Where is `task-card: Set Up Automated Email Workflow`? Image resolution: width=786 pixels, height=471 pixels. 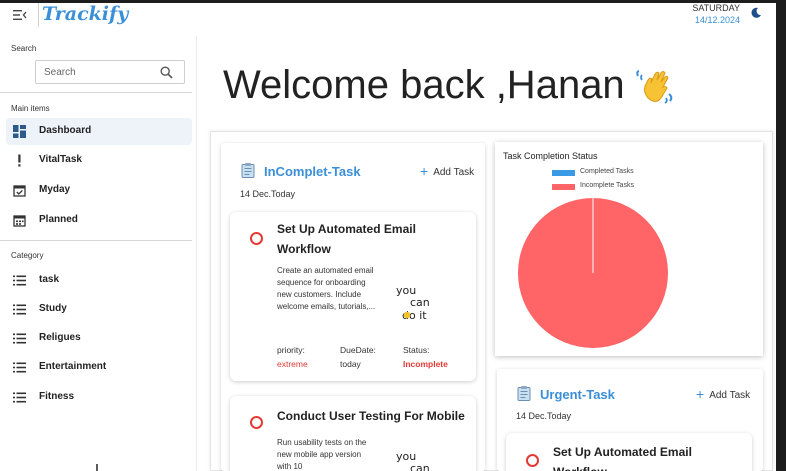 task-card: Set Up Automated Email Workflow is located at coordinates (629, 452).